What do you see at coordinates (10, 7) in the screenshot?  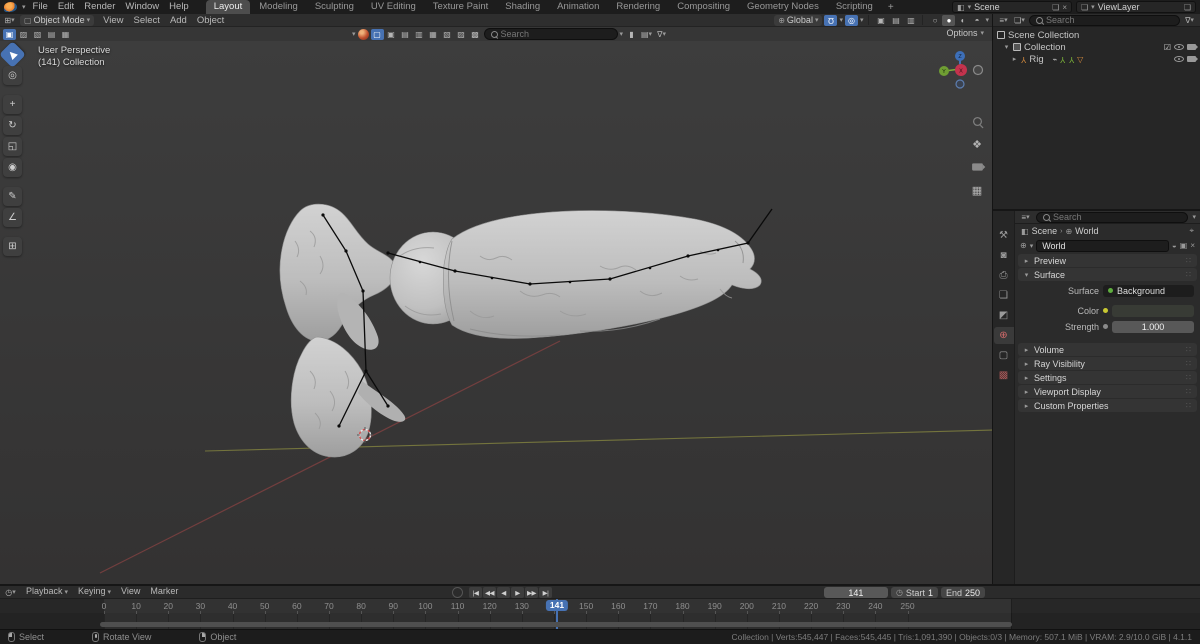 I see `blender-logo-icon` at bounding box center [10, 7].